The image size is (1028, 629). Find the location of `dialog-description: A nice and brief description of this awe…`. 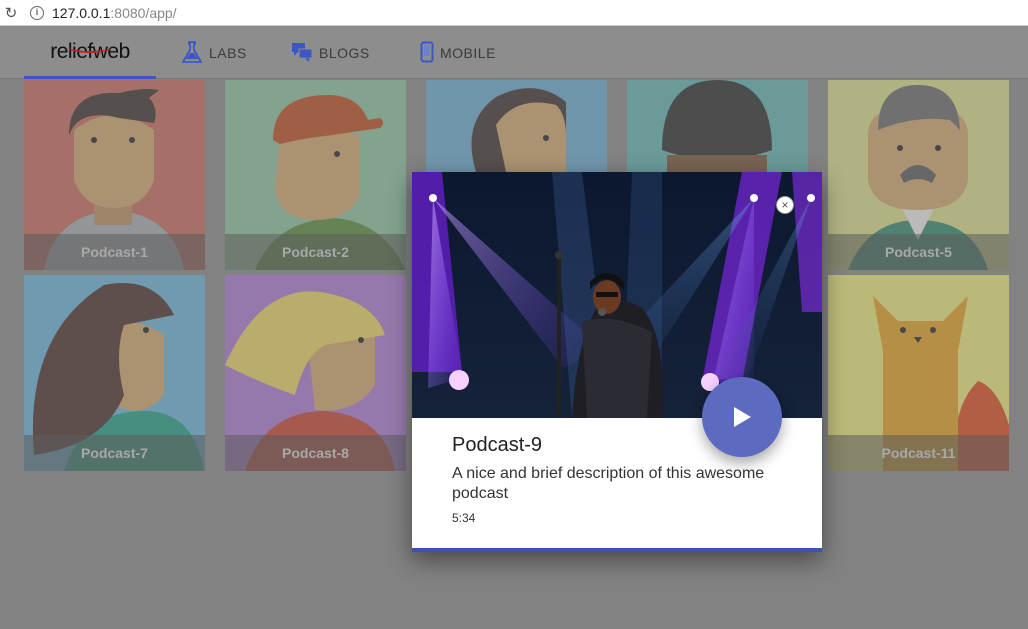

dialog-description: A nice and brief description of this awe… is located at coordinates (608, 483).